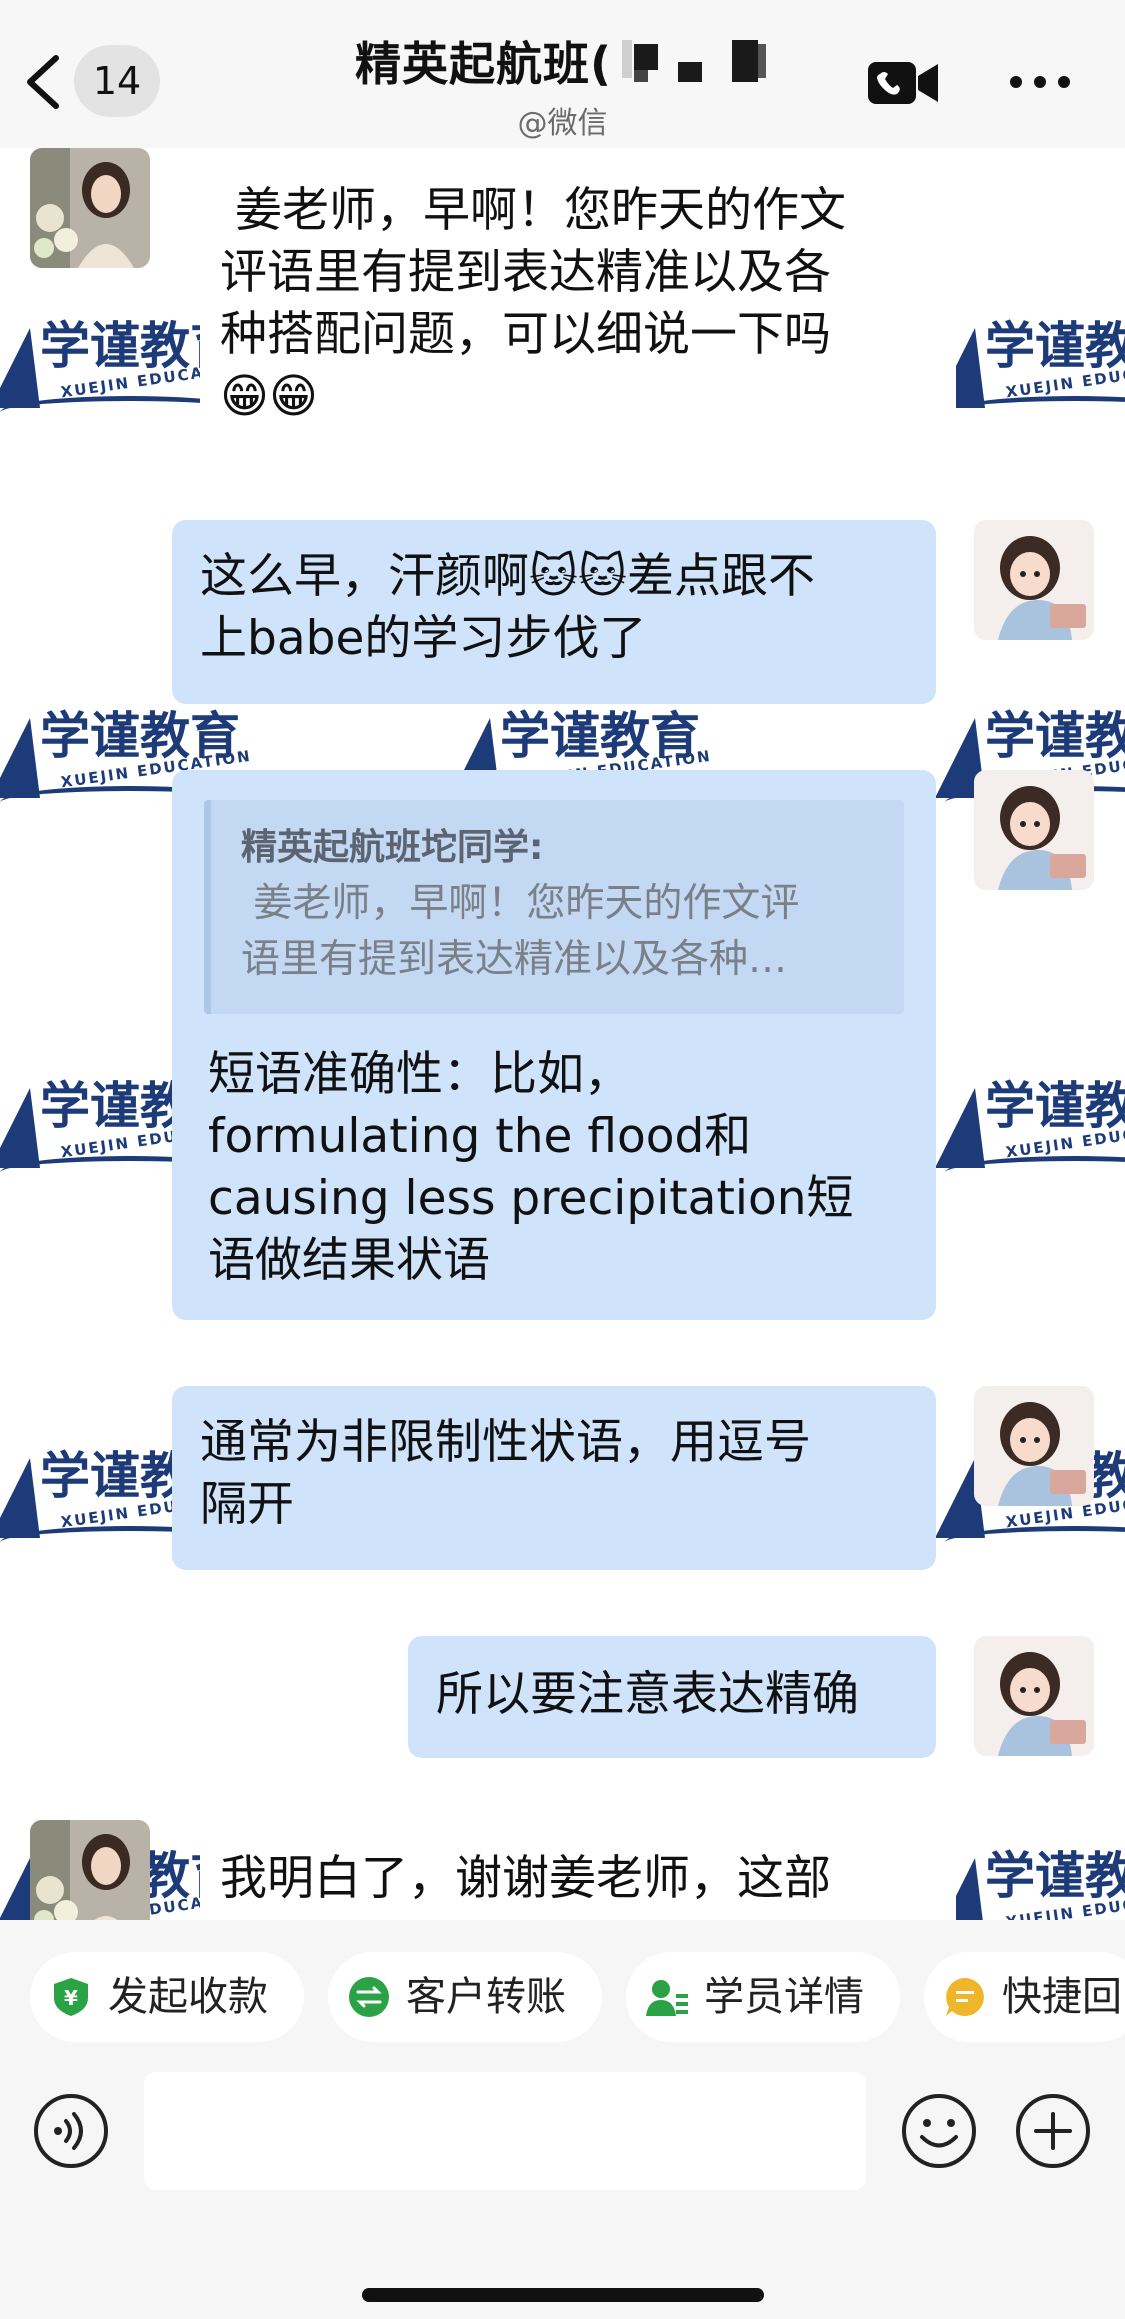 The height and width of the screenshot is (2319, 1125). Describe the element at coordinates (71, 2131) in the screenshot. I see `voice-icon` at that location.